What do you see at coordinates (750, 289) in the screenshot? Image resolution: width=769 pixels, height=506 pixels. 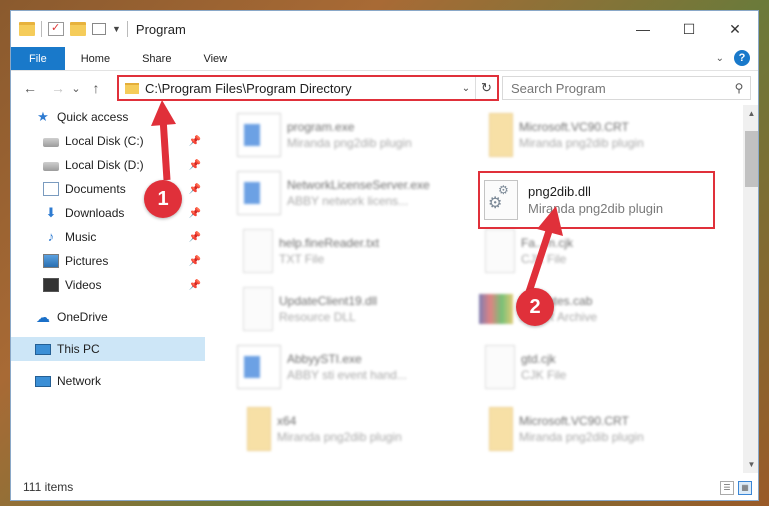 I see `vertical-scrollbar: ▲ ▼` at bounding box center [750, 289].